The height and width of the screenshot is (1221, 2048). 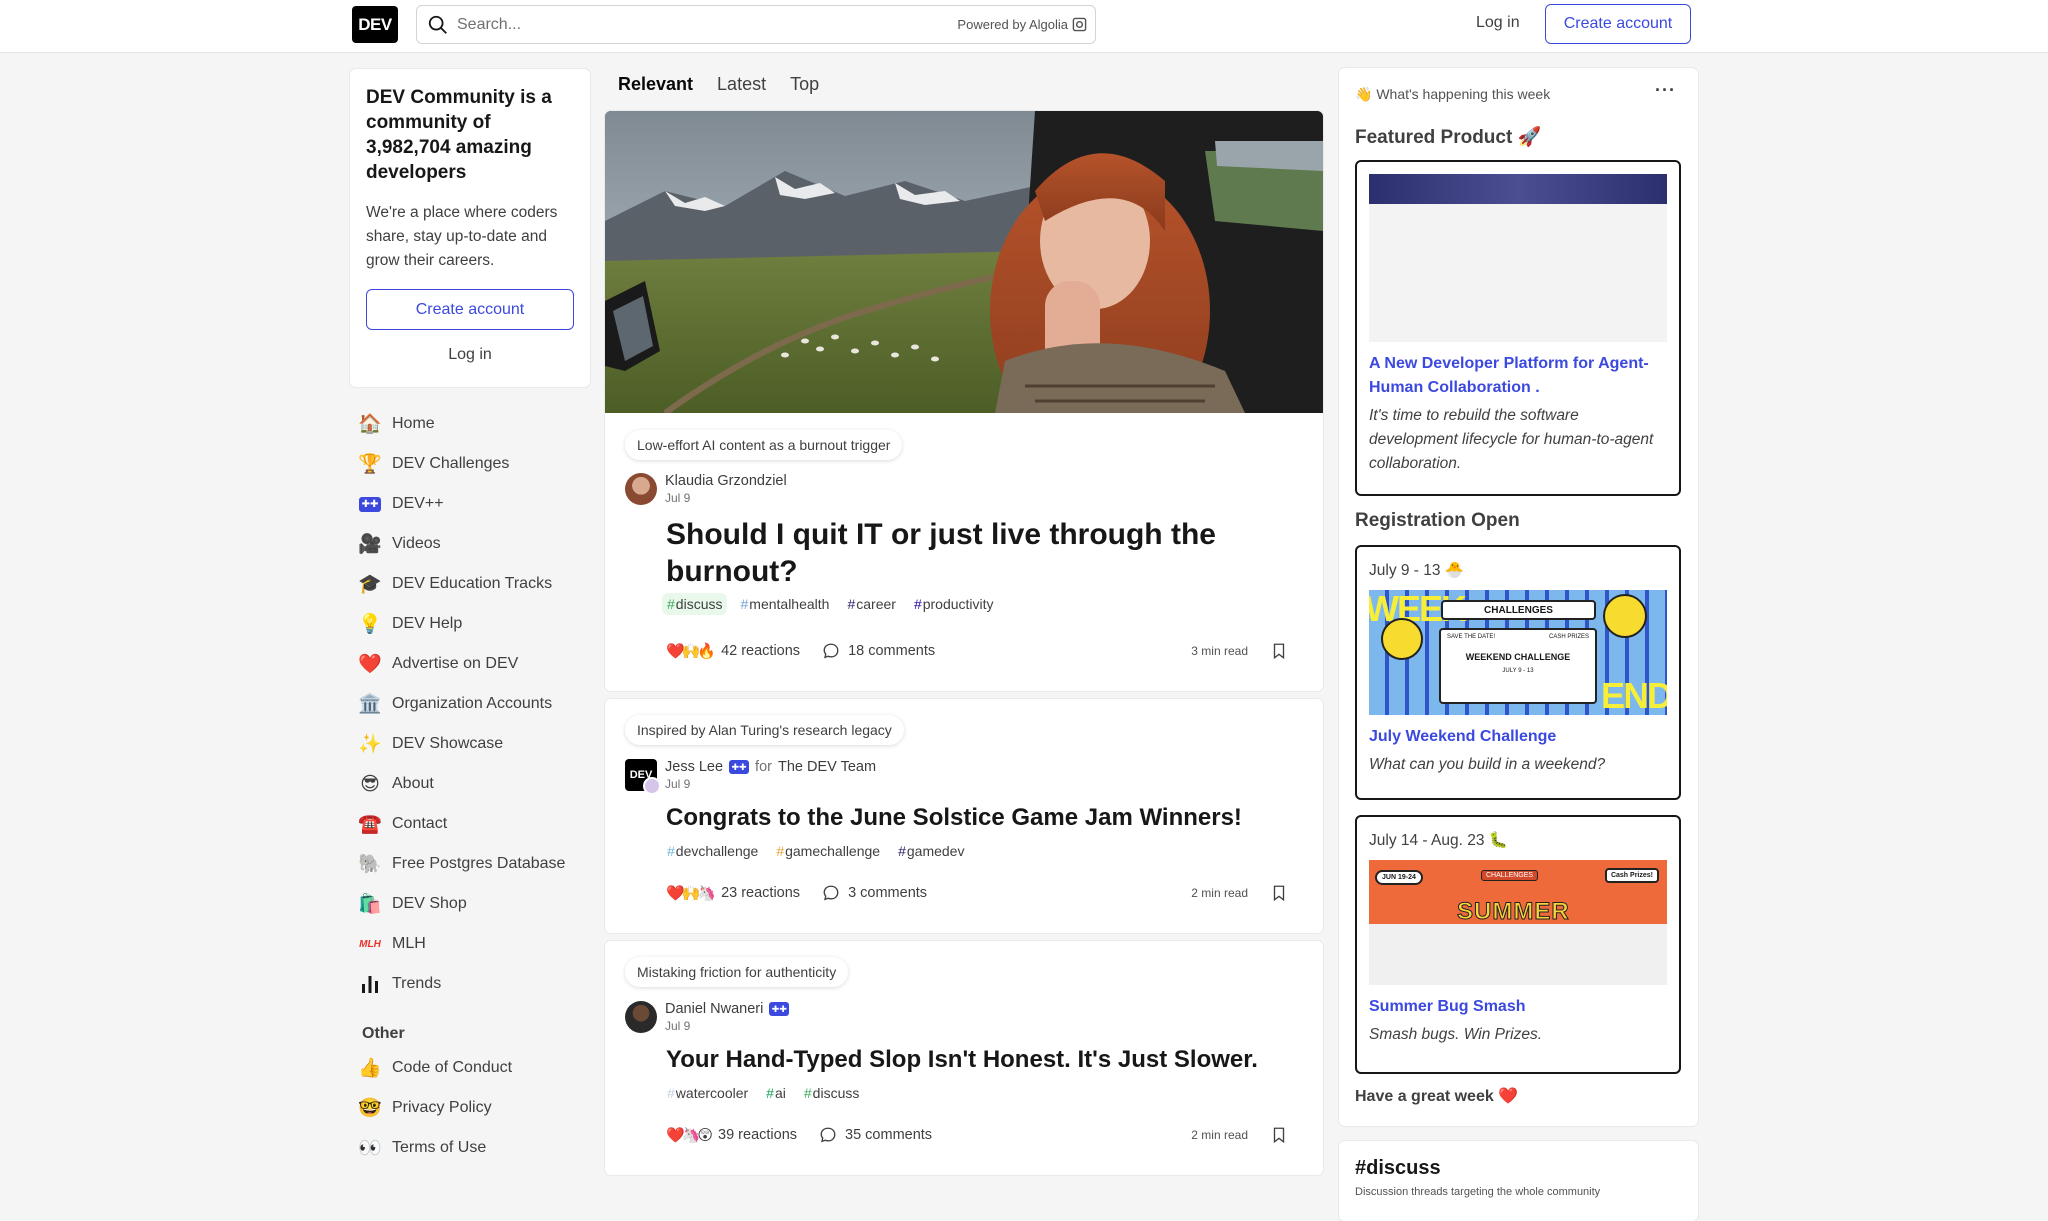 I want to click on tag-productivity: #productivity, so click(x=954, y=604).